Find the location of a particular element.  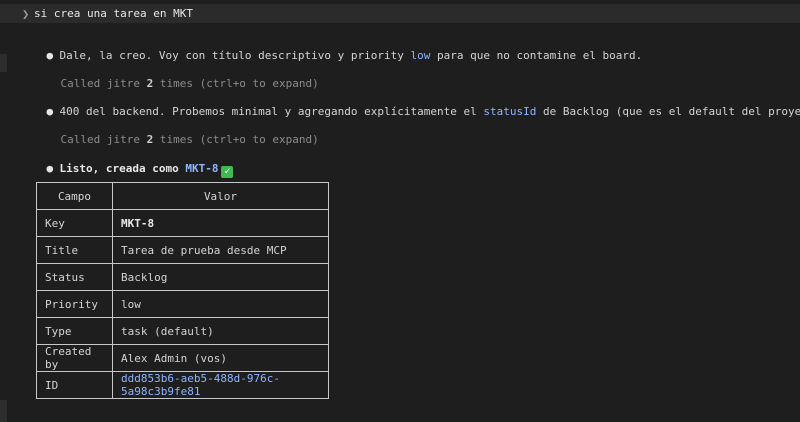

table-header-row: Campo Valor is located at coordinates (182, 196).